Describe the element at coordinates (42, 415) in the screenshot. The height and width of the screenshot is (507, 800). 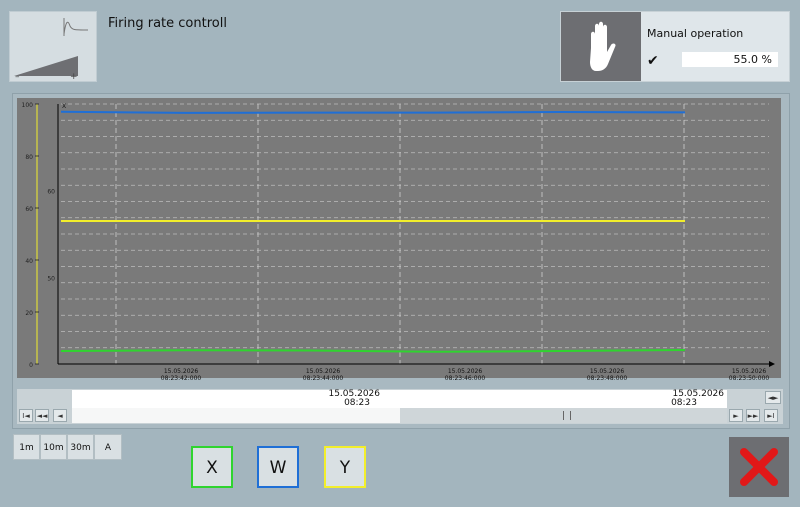
I see `rewind-button: ◄◄` at that location.